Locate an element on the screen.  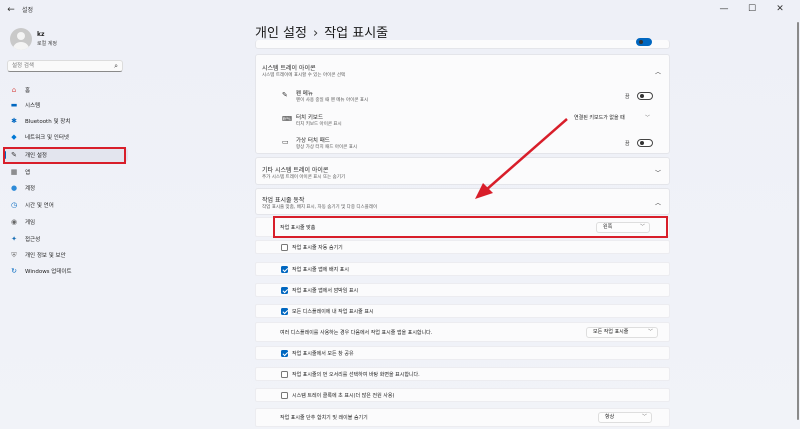
annotation-arrow is located at coordinates (521, 158).